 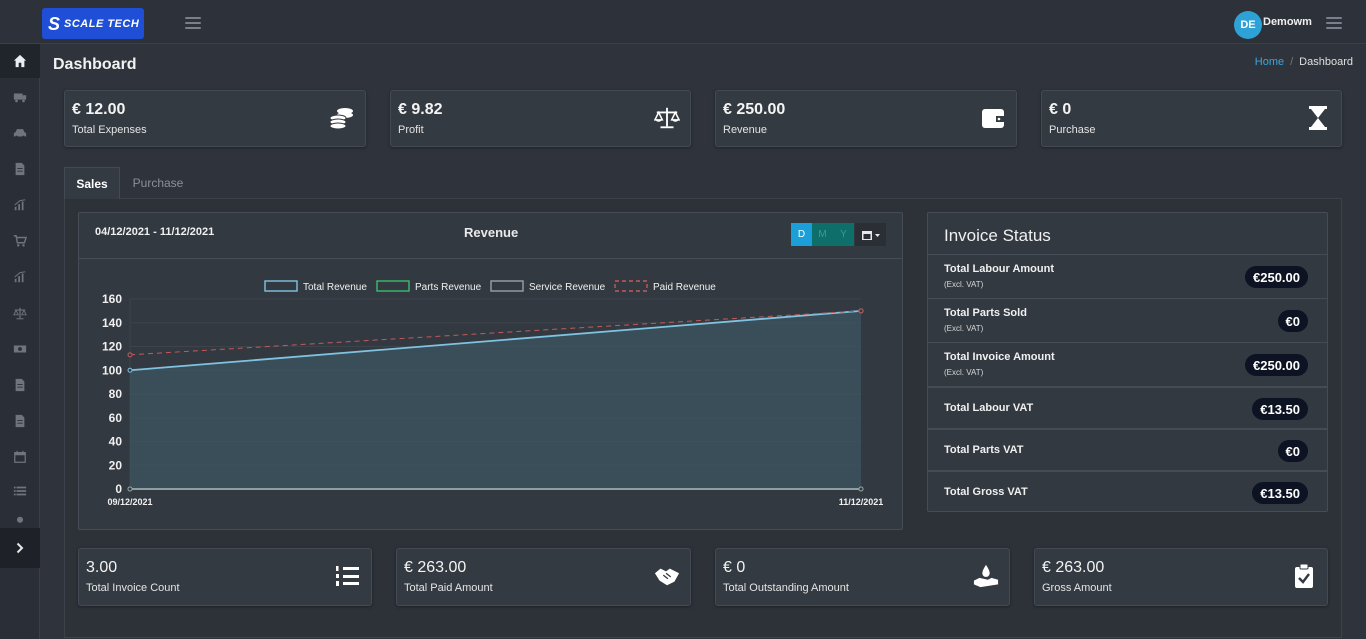 What do you see at coordinates (225, 577) in the screenshot?
I see `stat-card-total-invoice-count: 3.00 Total Invoice Count` at bounding box center [225, 577].